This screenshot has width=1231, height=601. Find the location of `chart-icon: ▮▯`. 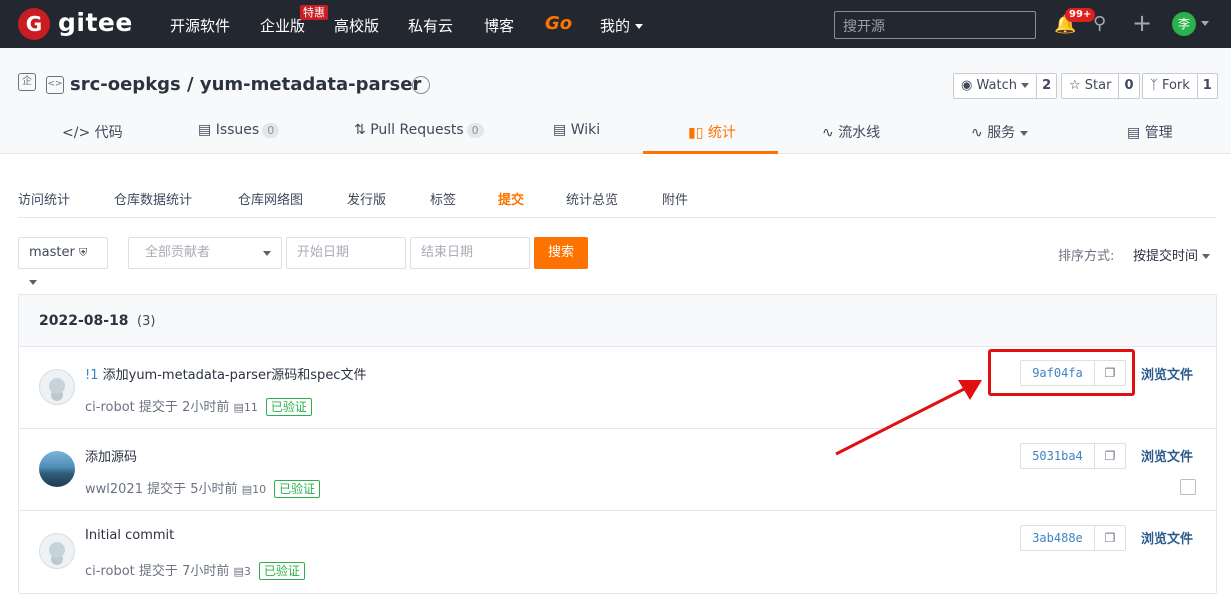

chart-icon: ▮▯ is located at coordinates (696, 133).